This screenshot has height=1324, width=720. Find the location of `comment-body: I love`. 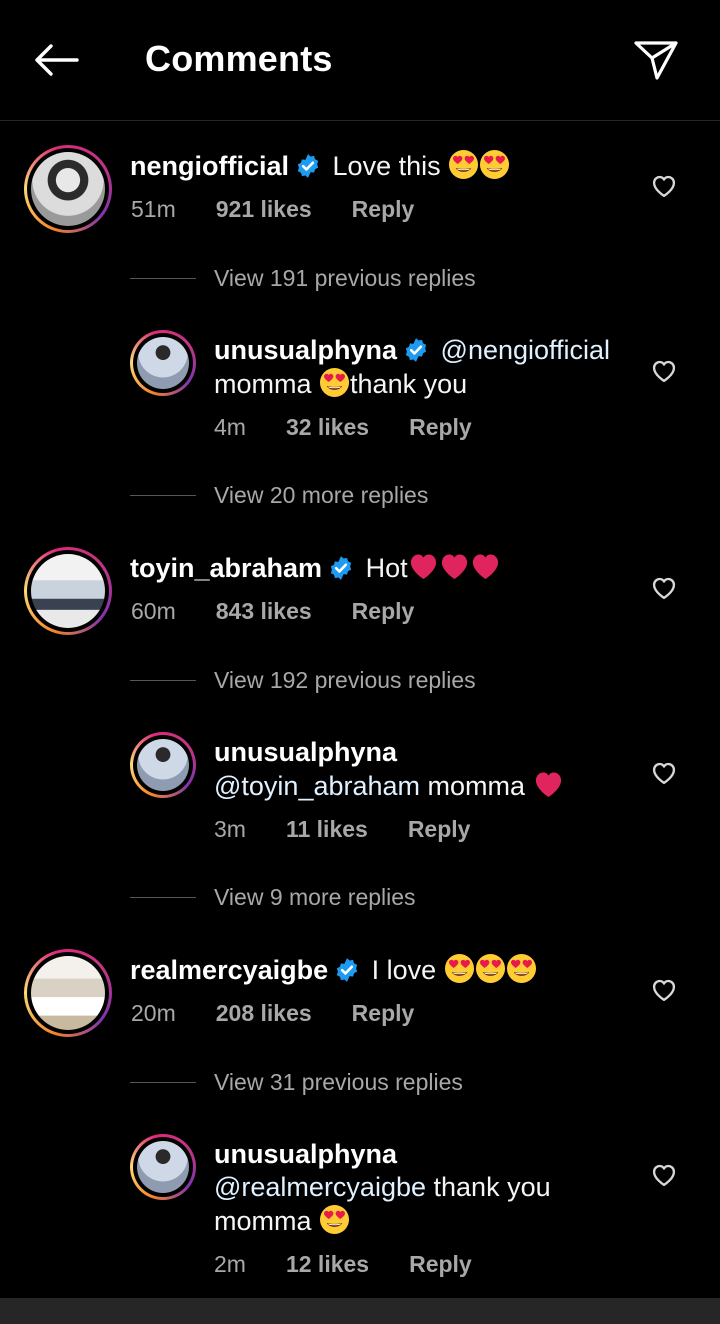

comment-body: I love is located at coordinates (404, 970).